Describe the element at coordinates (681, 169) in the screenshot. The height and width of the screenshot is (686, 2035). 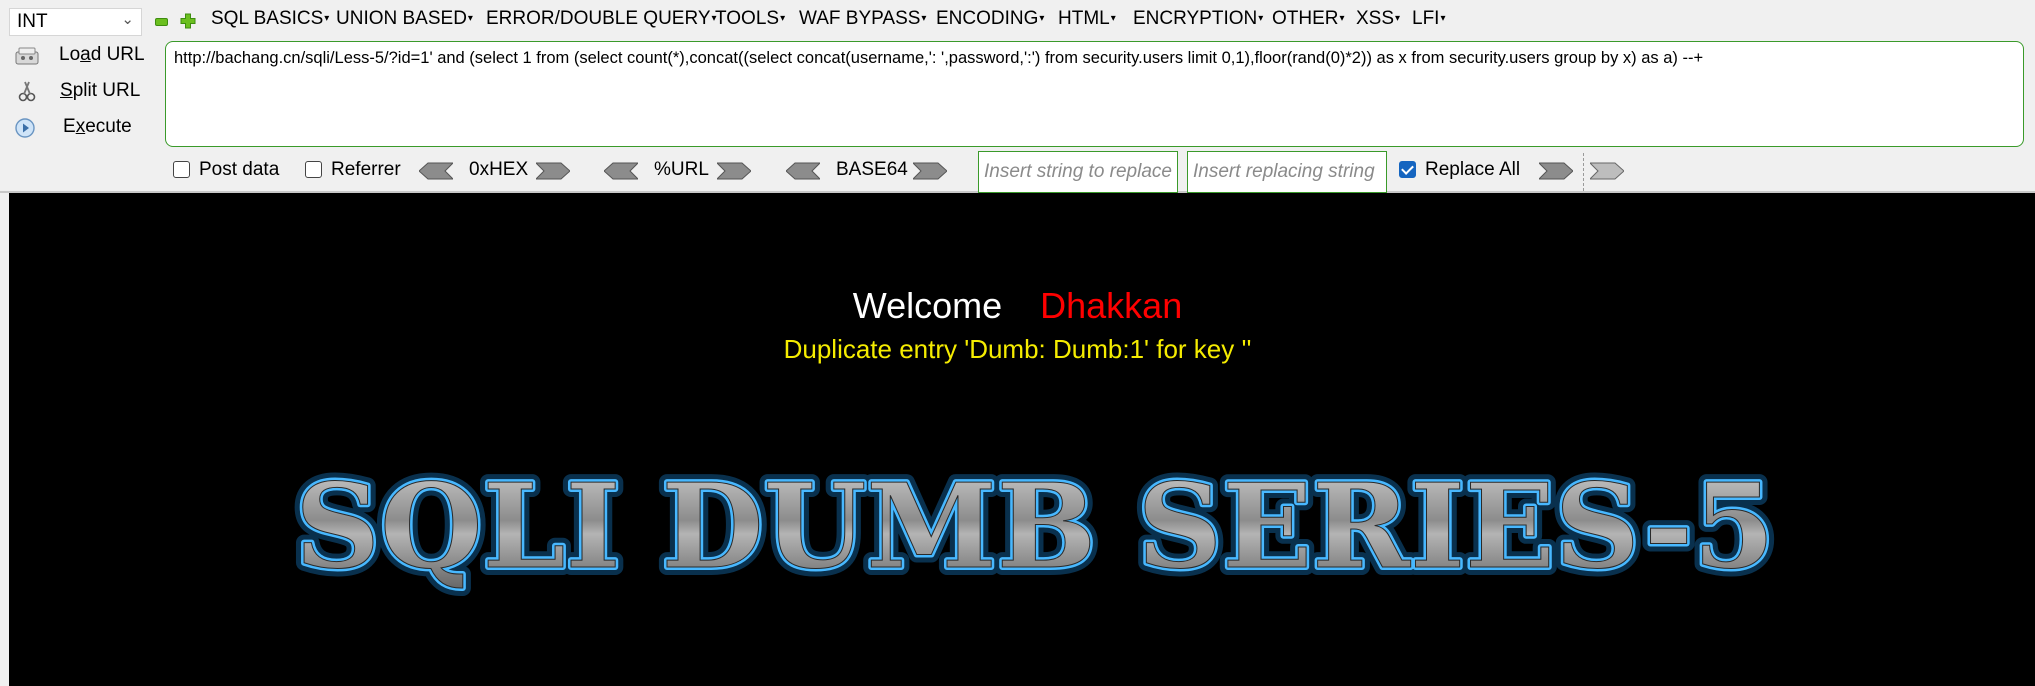
I see `url-encode-label: %URL` at that location.